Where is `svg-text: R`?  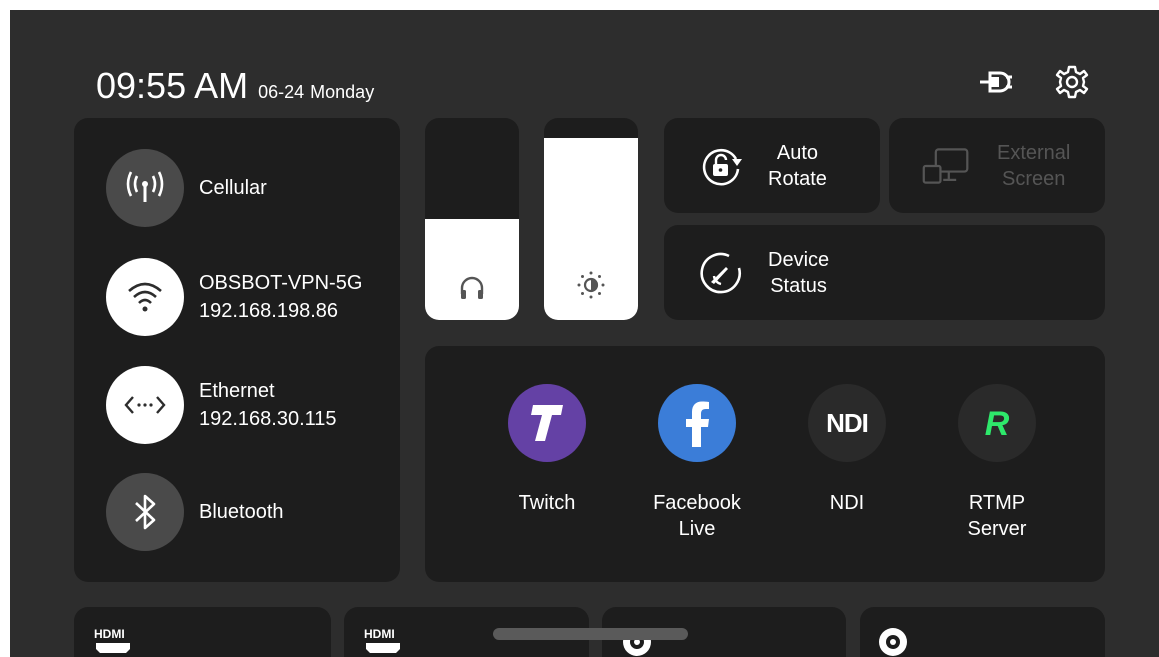 svg-text: R is located at coordinates (997, 424).